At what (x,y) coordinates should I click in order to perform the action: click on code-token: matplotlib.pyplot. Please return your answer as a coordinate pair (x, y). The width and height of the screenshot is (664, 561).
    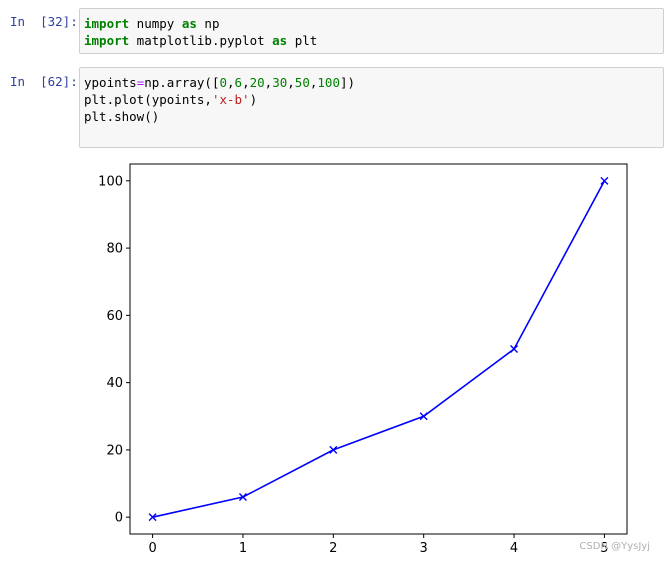
    Looking at the image, I should click on (201, 40).